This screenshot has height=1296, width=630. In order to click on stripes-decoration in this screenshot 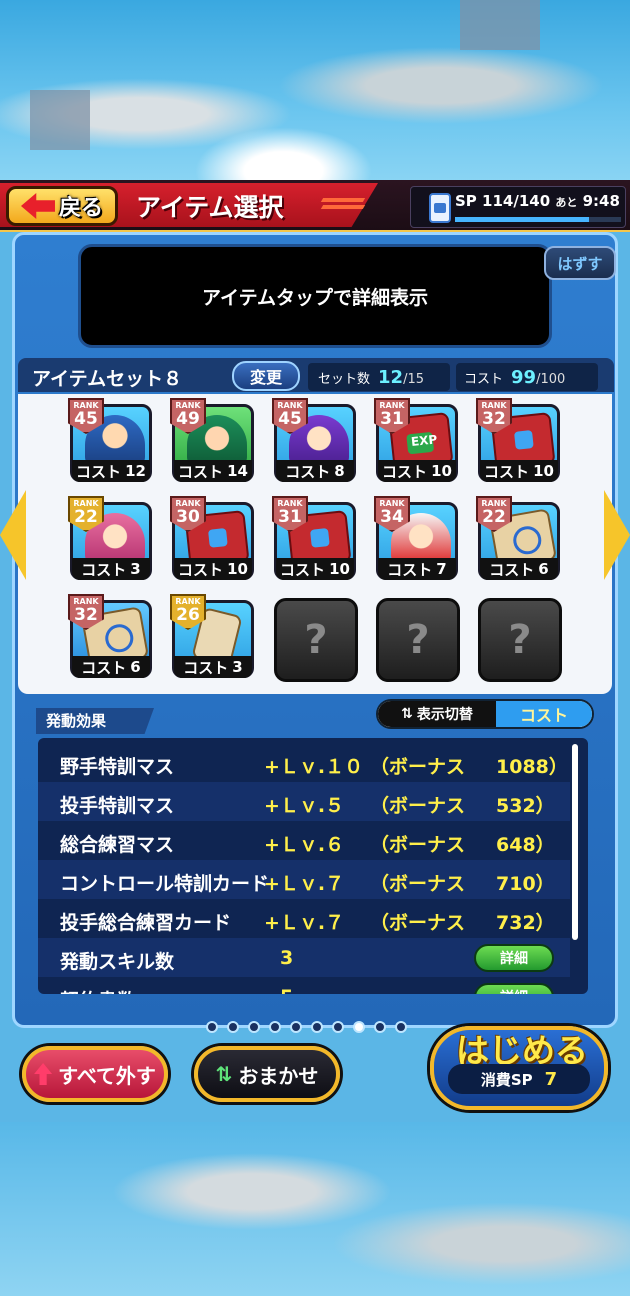, I will do `click(343, 207)`.